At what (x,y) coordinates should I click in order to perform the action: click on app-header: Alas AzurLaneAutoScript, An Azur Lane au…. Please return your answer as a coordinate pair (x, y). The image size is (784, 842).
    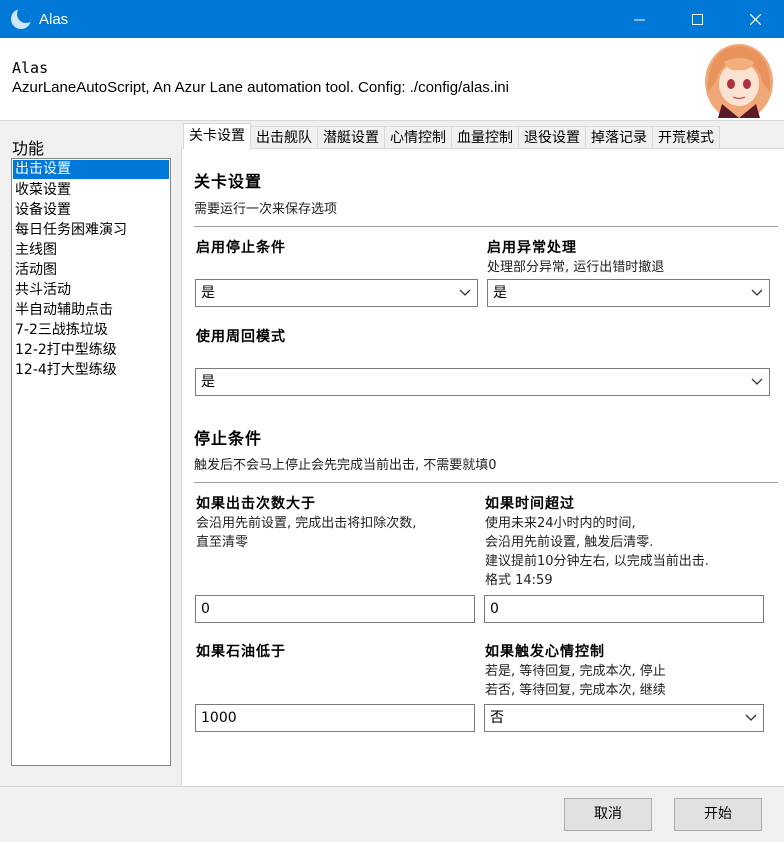
    Looking at the image, I should click on (392, 79).